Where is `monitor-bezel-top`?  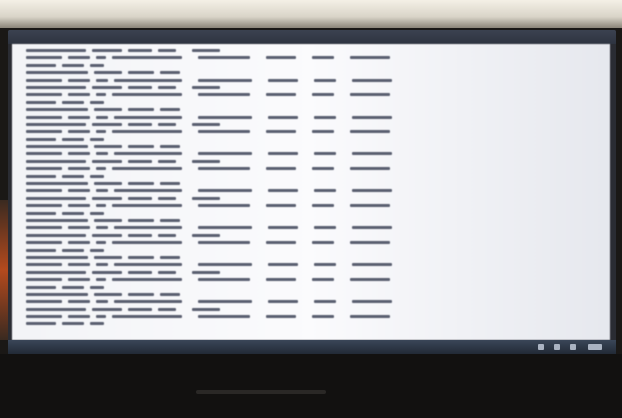
monitor-bezel-top is located at coordinates (311, 14).